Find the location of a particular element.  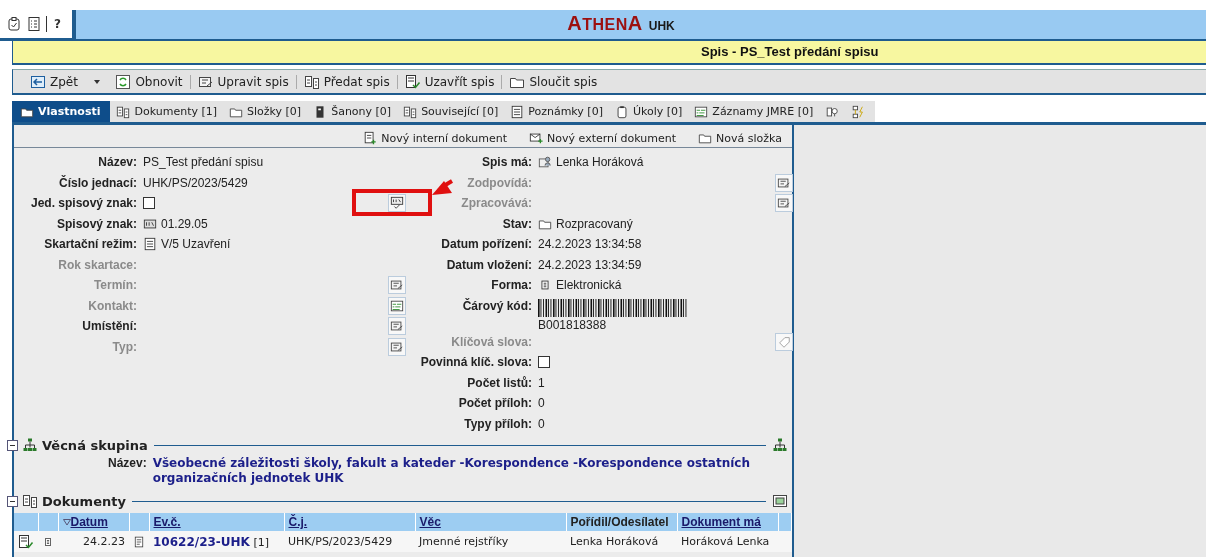

action-link: Nová složka is located at coordinates (740, 138).